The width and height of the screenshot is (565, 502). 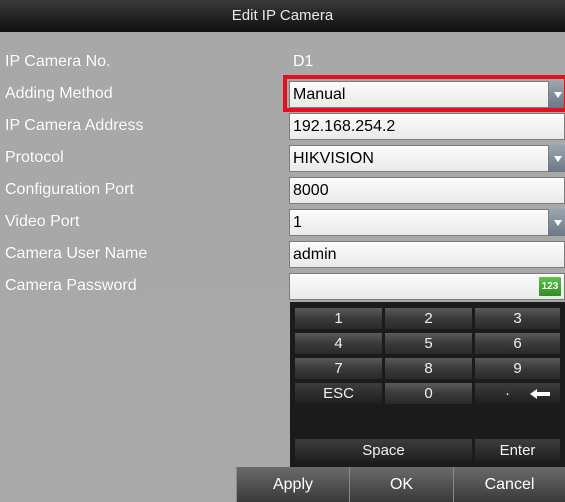 I want to click on key-enter: Enter, so click(x=517, y=450).